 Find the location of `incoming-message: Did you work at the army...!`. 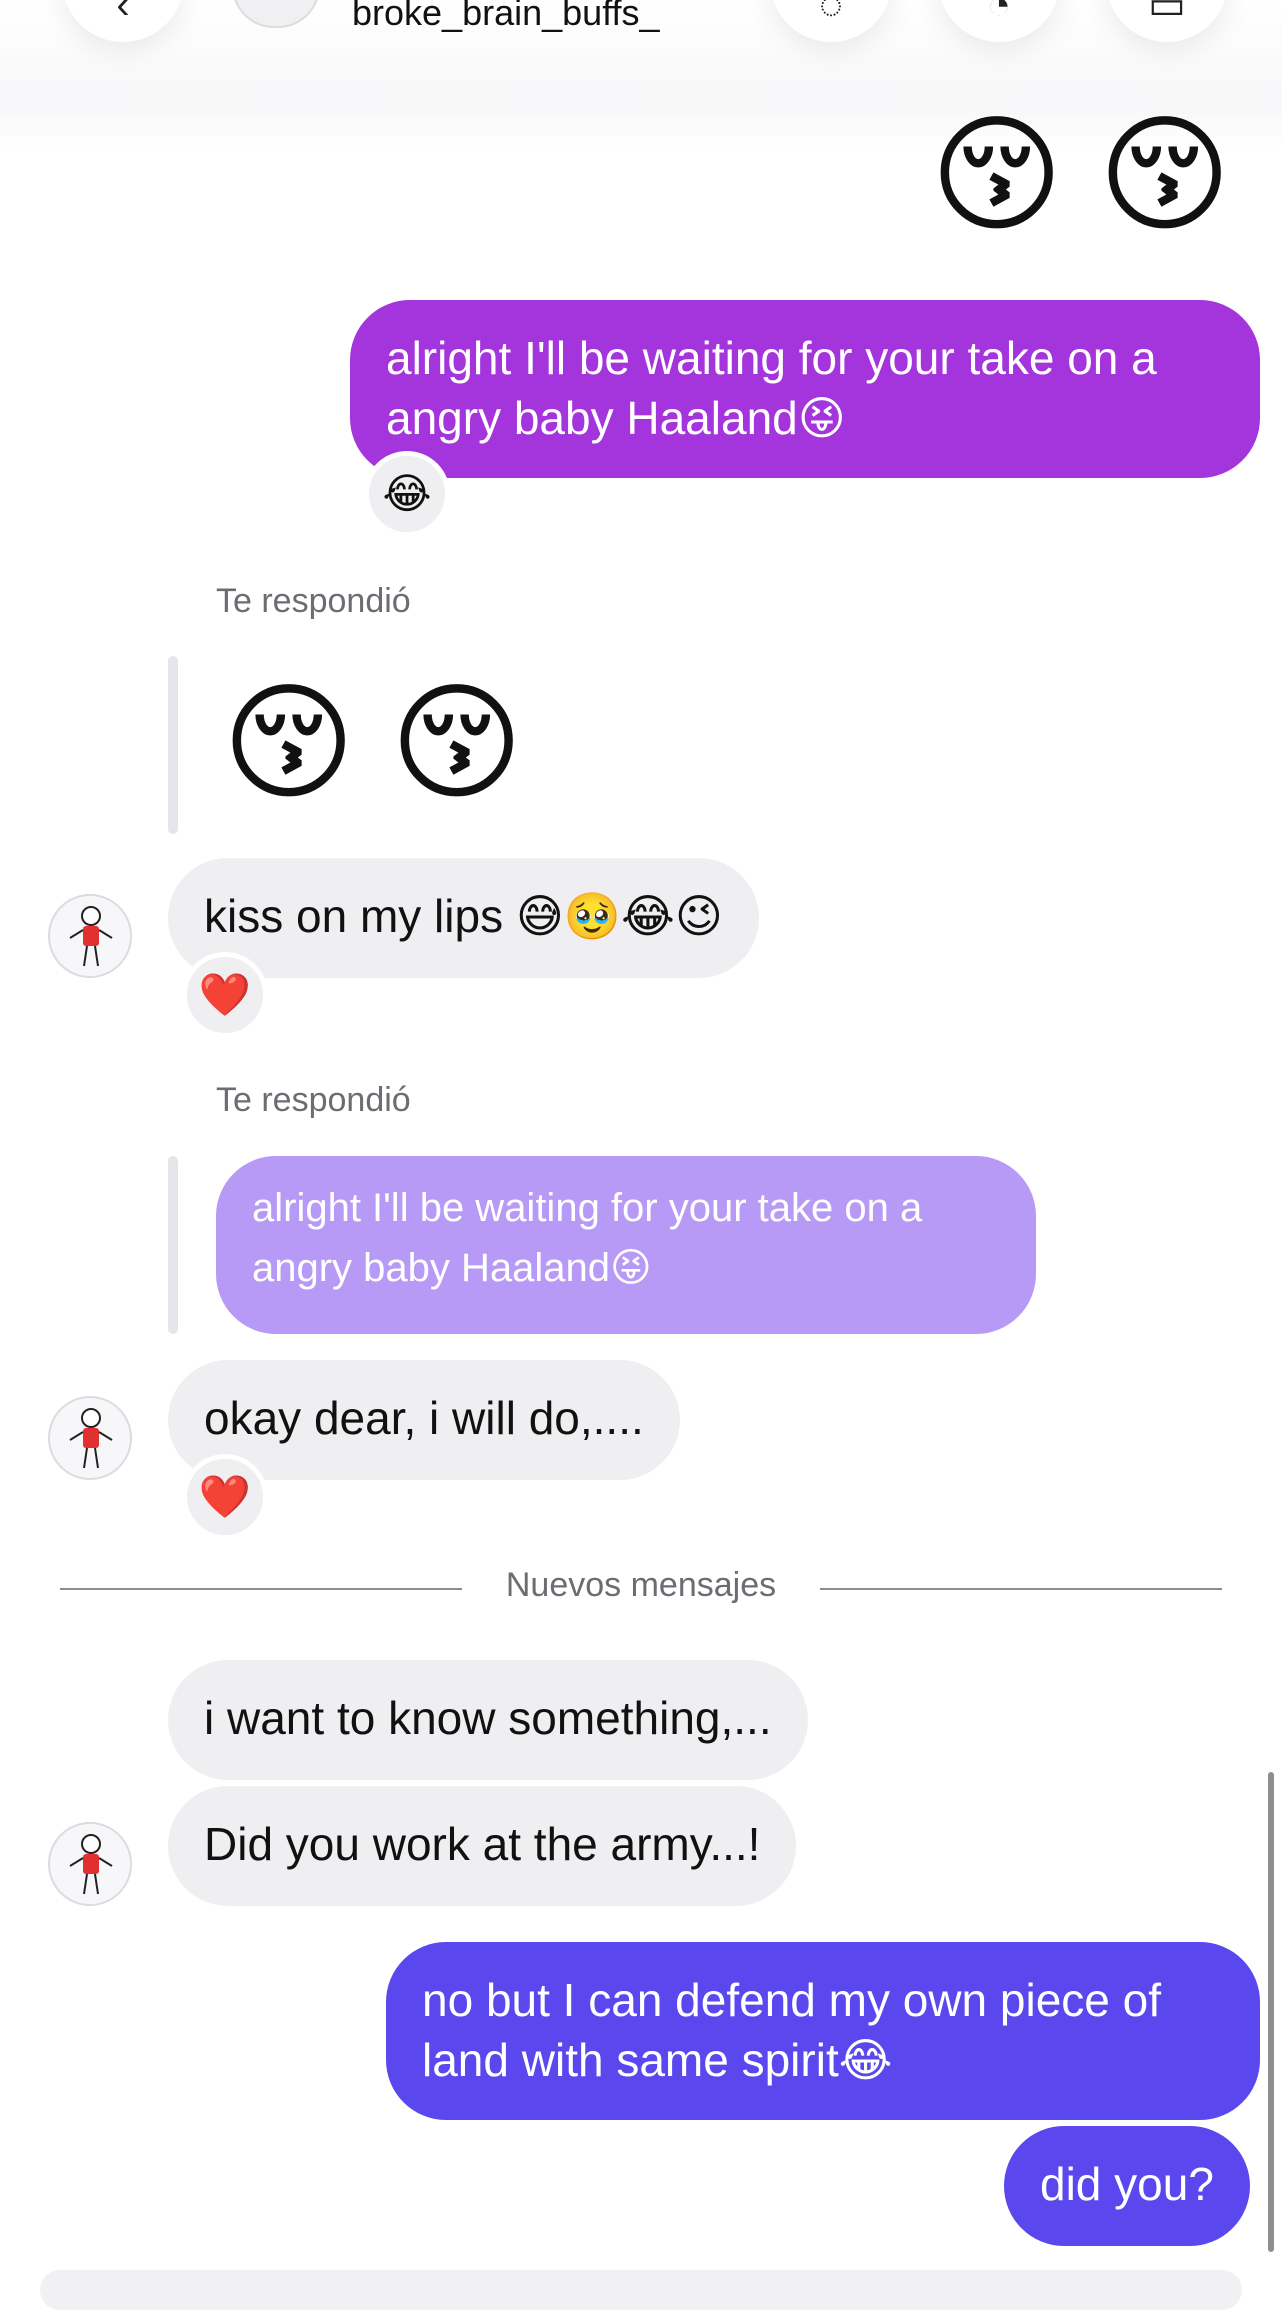

incoming-message: Did you work at the army...! is located at coordinates (482, 1846).